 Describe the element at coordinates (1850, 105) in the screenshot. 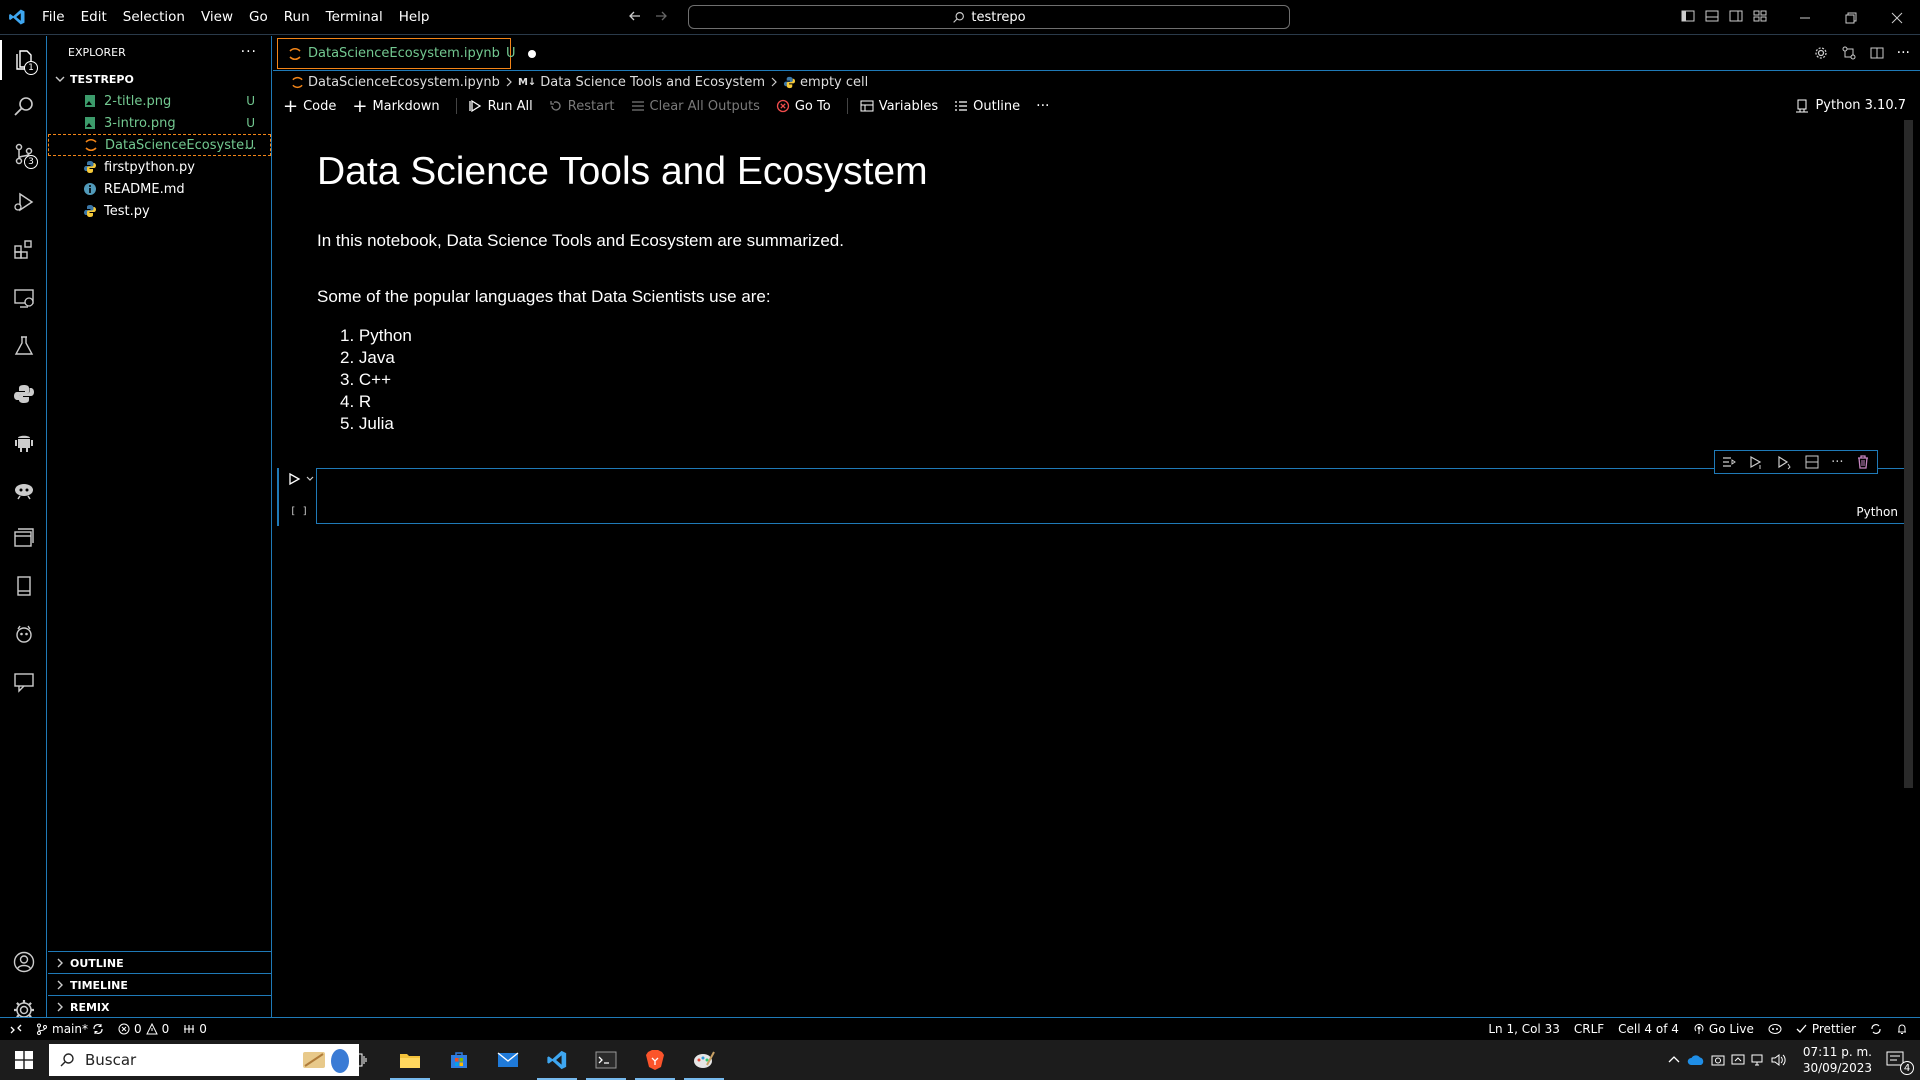

I see `kernel-picker: Python 3.10.7` at that location.